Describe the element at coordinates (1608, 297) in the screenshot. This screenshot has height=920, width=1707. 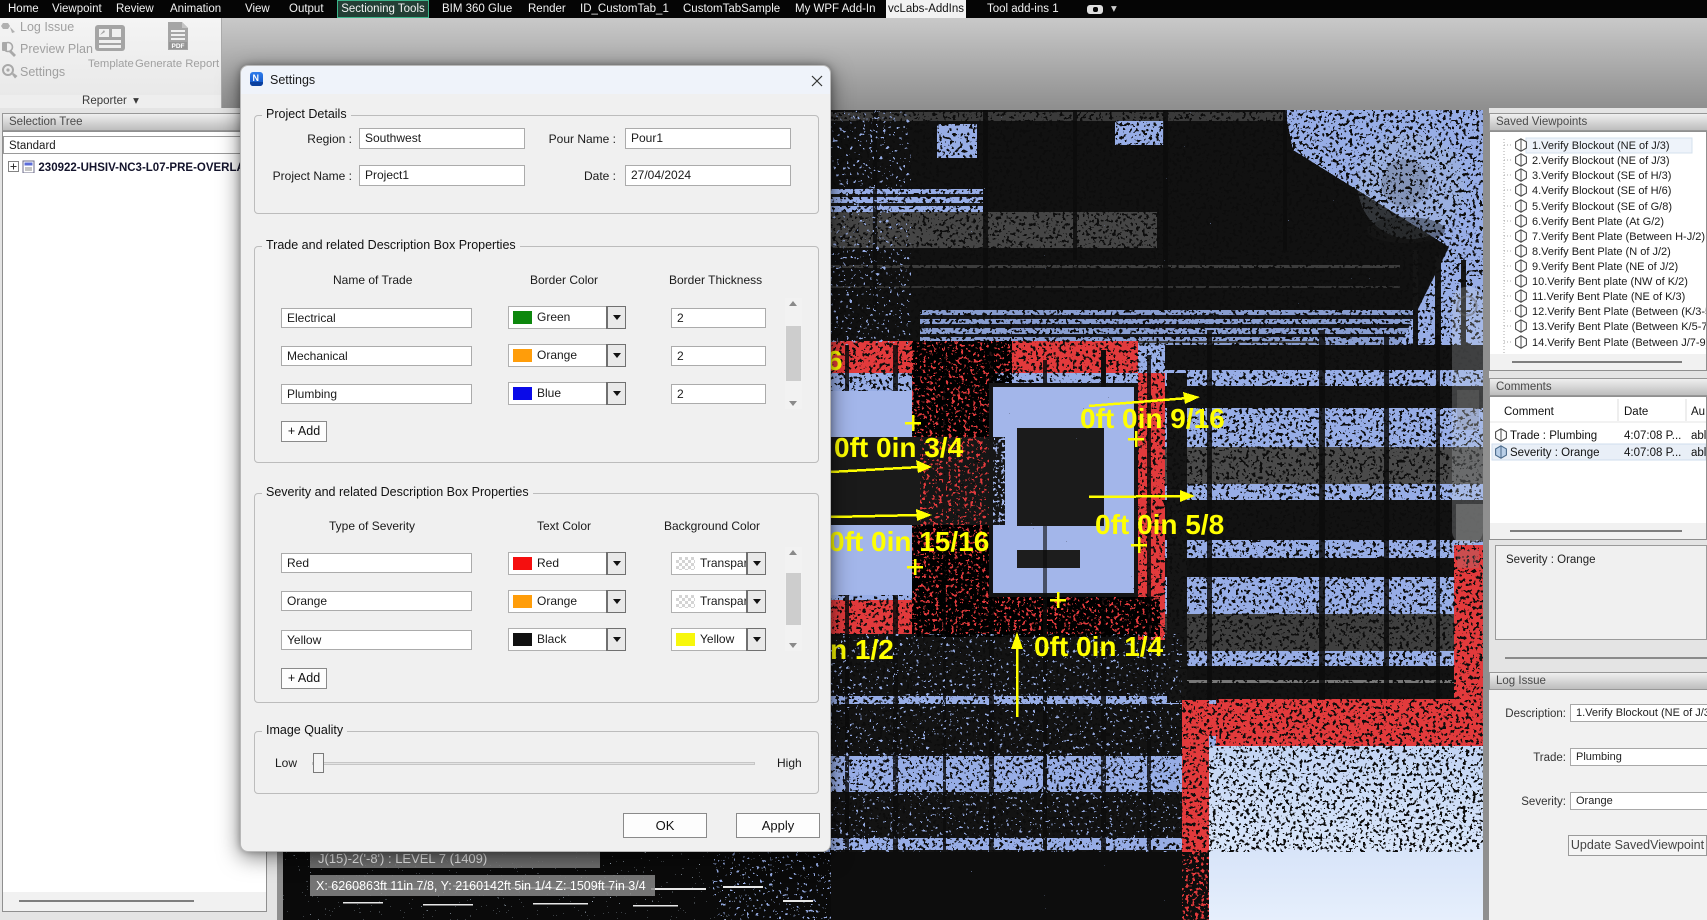
I see `svg-text:11.Verify Bent Plate (NE of K/: 11.Verify Bent Plate (NE of K/3)` at that location.